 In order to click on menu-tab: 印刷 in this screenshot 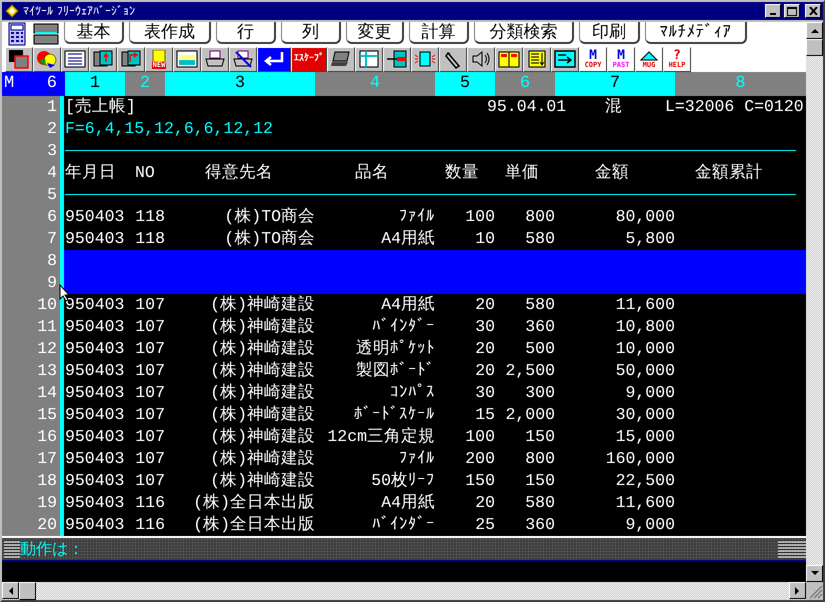, I will do `click(609, 33)`.